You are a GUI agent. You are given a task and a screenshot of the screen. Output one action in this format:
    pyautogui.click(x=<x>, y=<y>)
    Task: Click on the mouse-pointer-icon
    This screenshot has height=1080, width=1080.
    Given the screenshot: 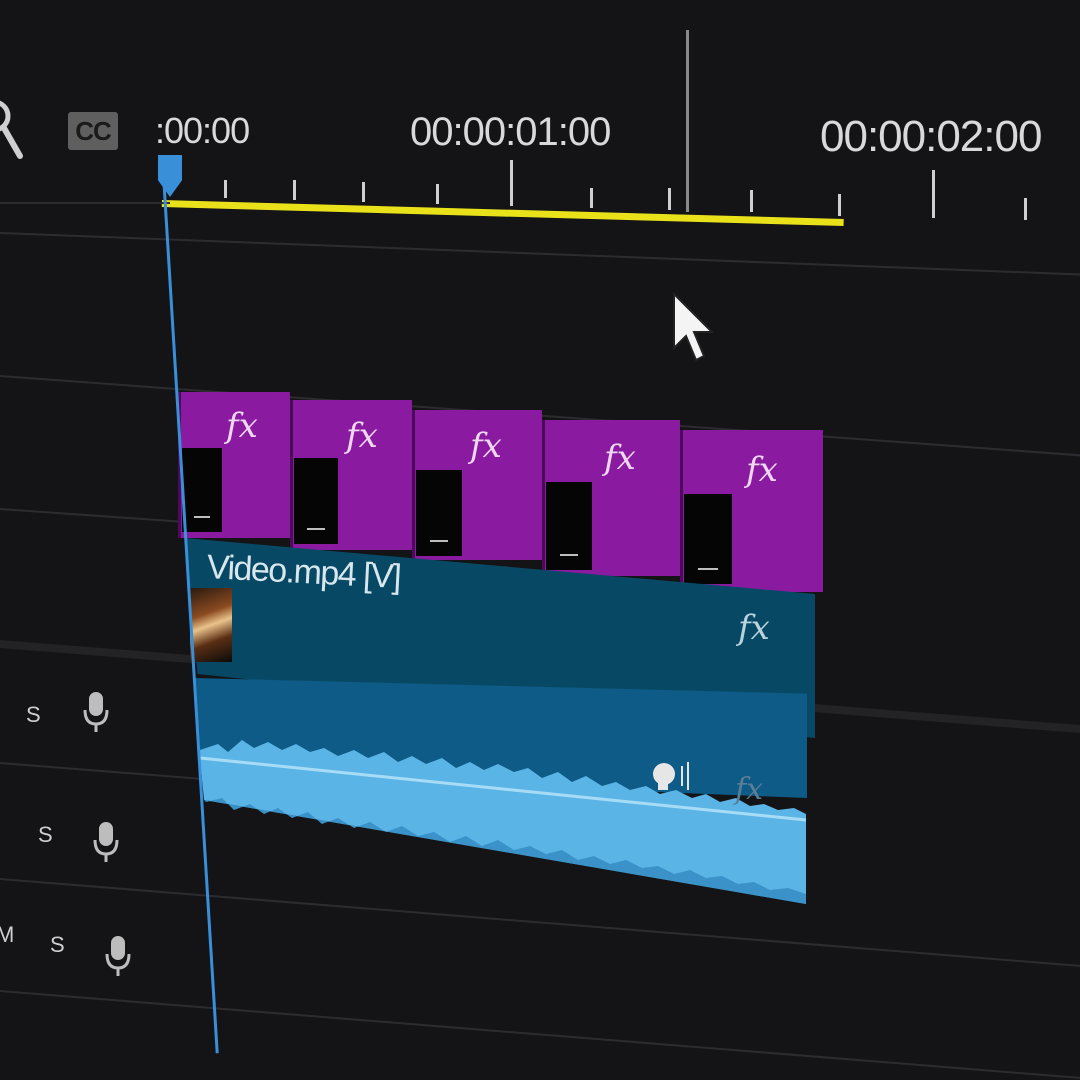 What is the action you would take?
    pyautogui.click(x=694, y=327)
    